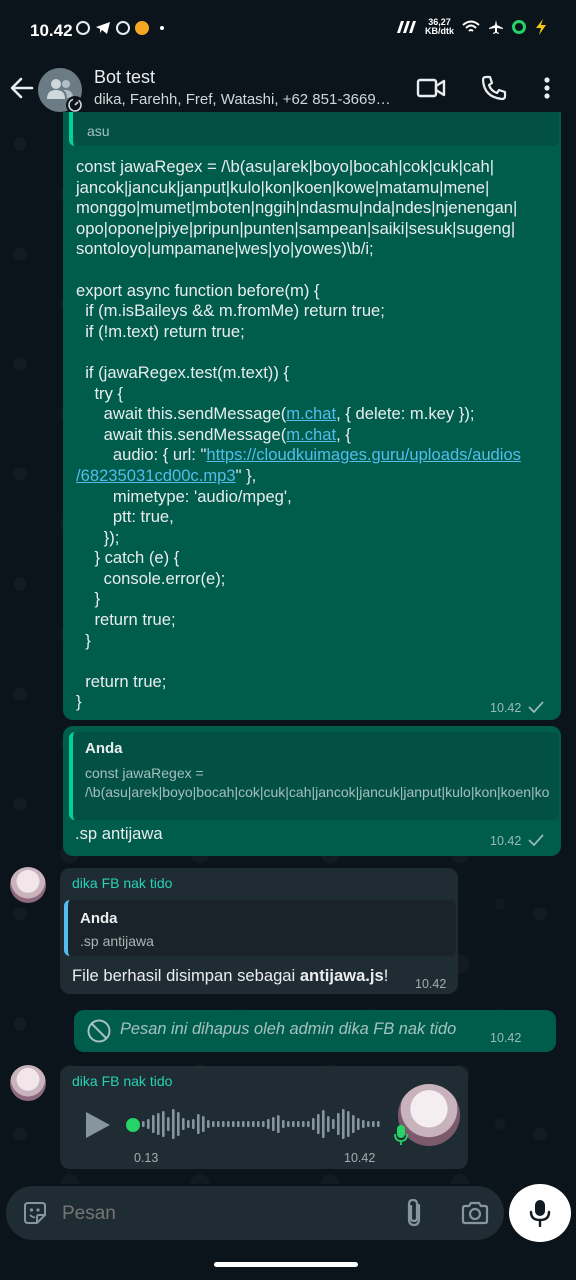 This screenshot has width=576, height=1280. Describe the element at coordinates (98, 1125) in the screenshot. I see `play-icon` at that location.